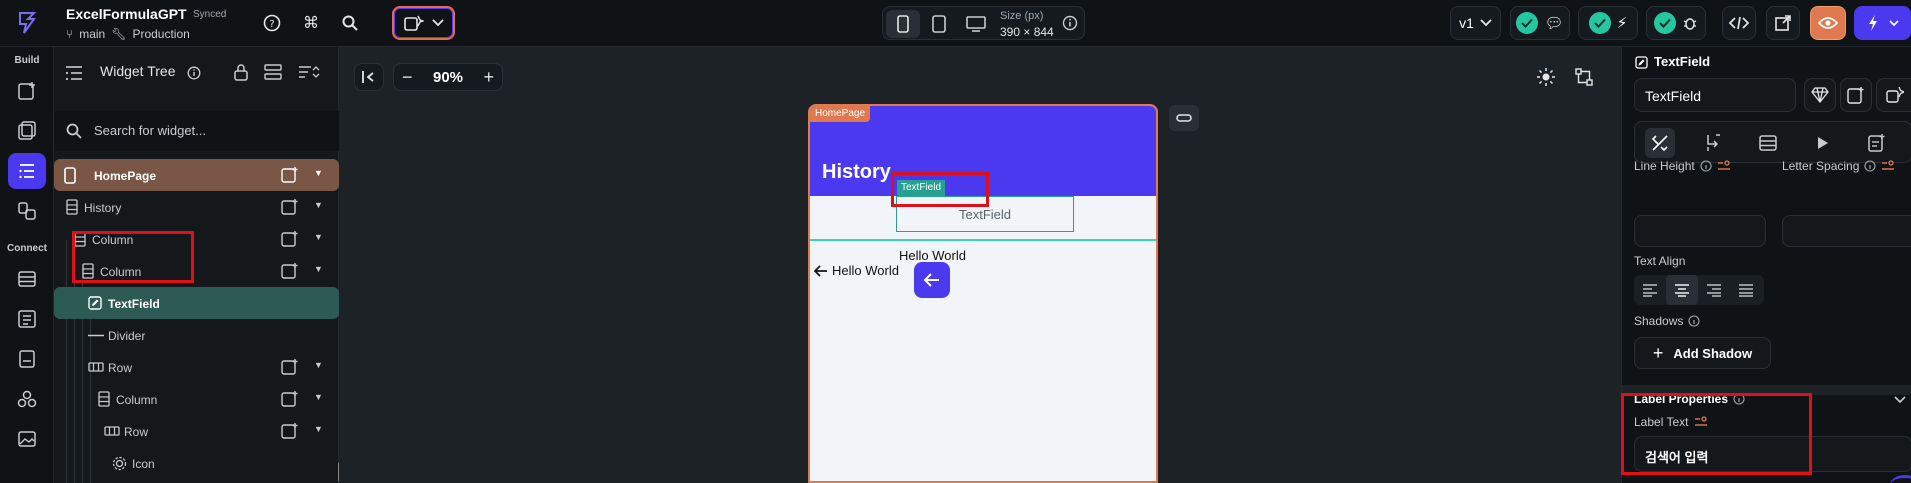 This screenshot has height=483, width=1911. I want to click on hello-text: Hello World, so click(932, 255).